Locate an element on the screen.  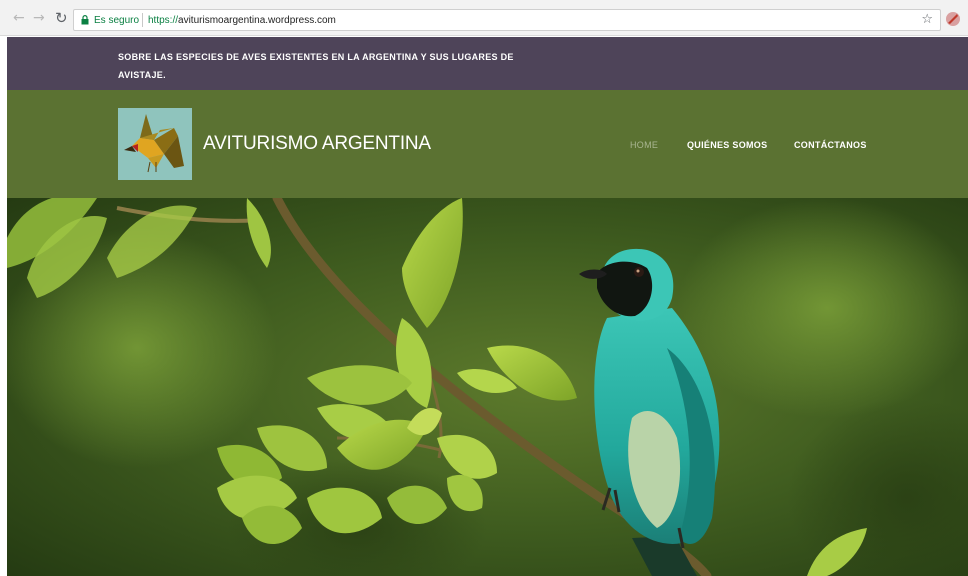
star-icon: ☆ is located at coordinates (927, 19).